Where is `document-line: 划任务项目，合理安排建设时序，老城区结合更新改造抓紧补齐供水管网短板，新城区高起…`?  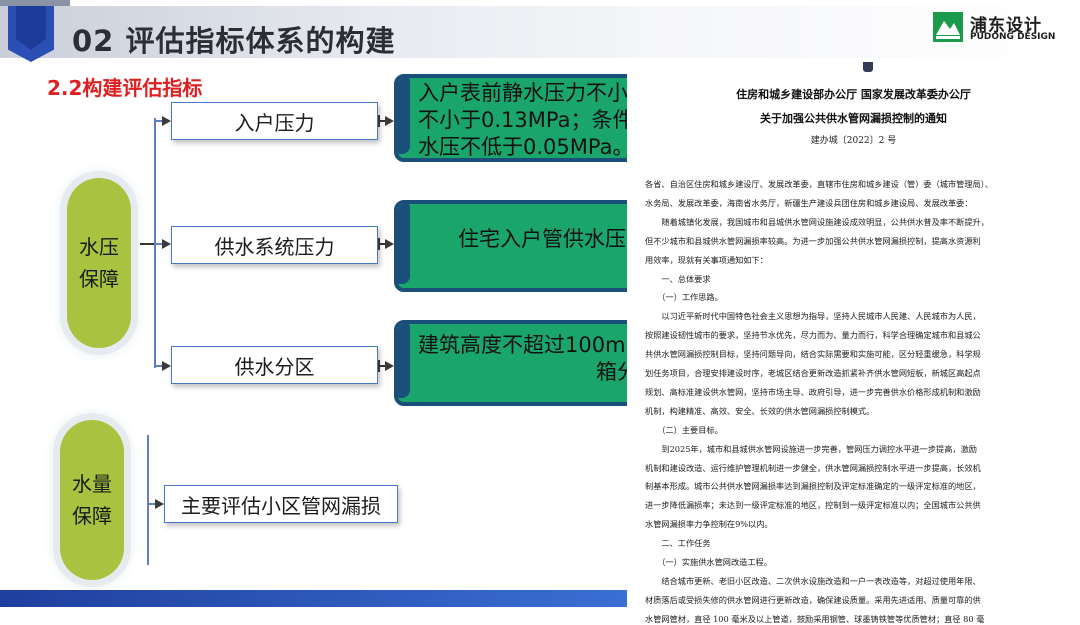
document-line: 划任务项目，合理安排建设时序，老城区结合更新改造抓紧补齐供水管网短板，新城区高起… is located at coordinates (813, 373).